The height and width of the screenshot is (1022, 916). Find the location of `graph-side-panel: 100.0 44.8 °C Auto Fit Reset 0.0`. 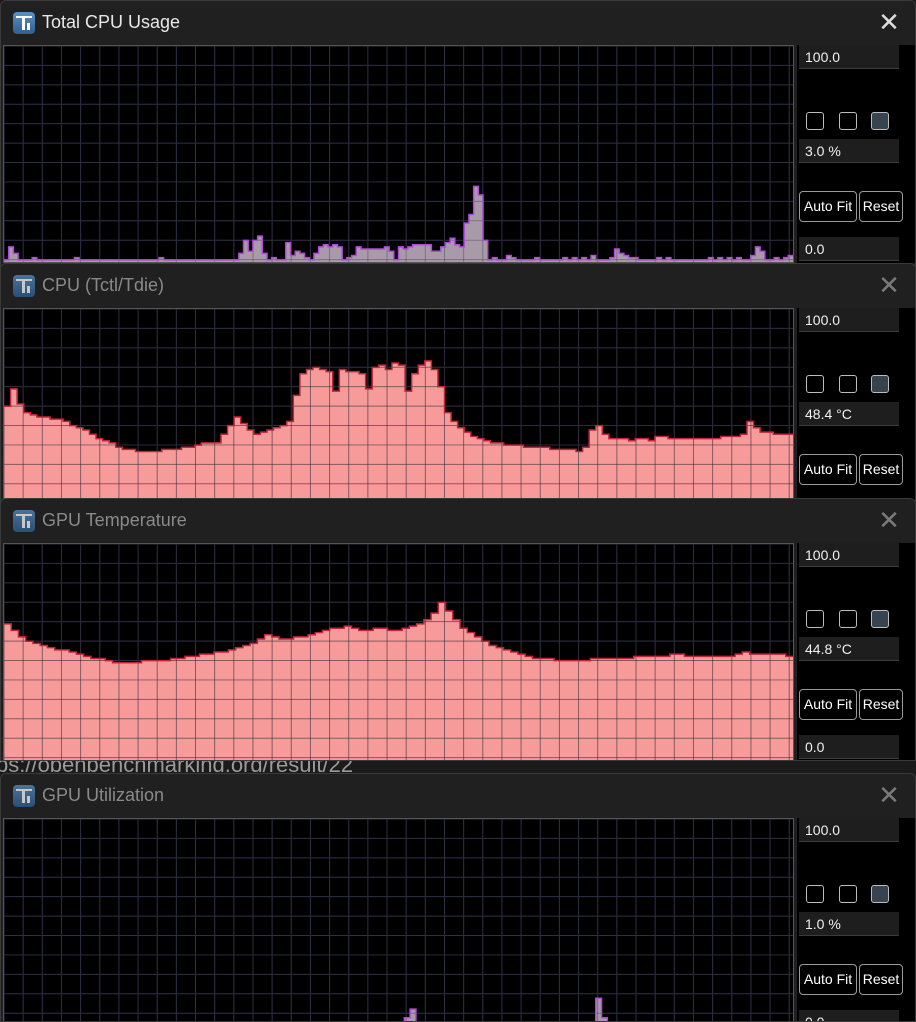

graph-side-panel: 100.0 44.8 °C Auto Fit Reset 0.0 is located at coordinates (856, 651).